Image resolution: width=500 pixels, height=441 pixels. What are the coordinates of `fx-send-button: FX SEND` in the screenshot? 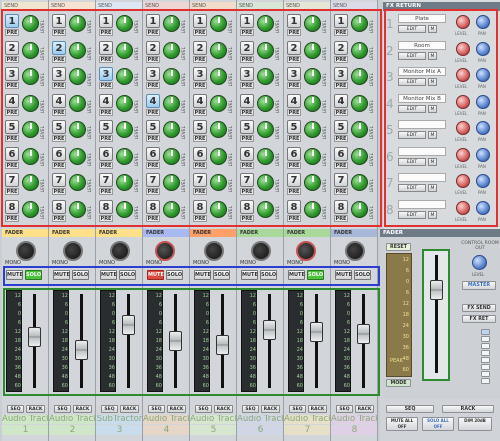 It's located at (479, 308).